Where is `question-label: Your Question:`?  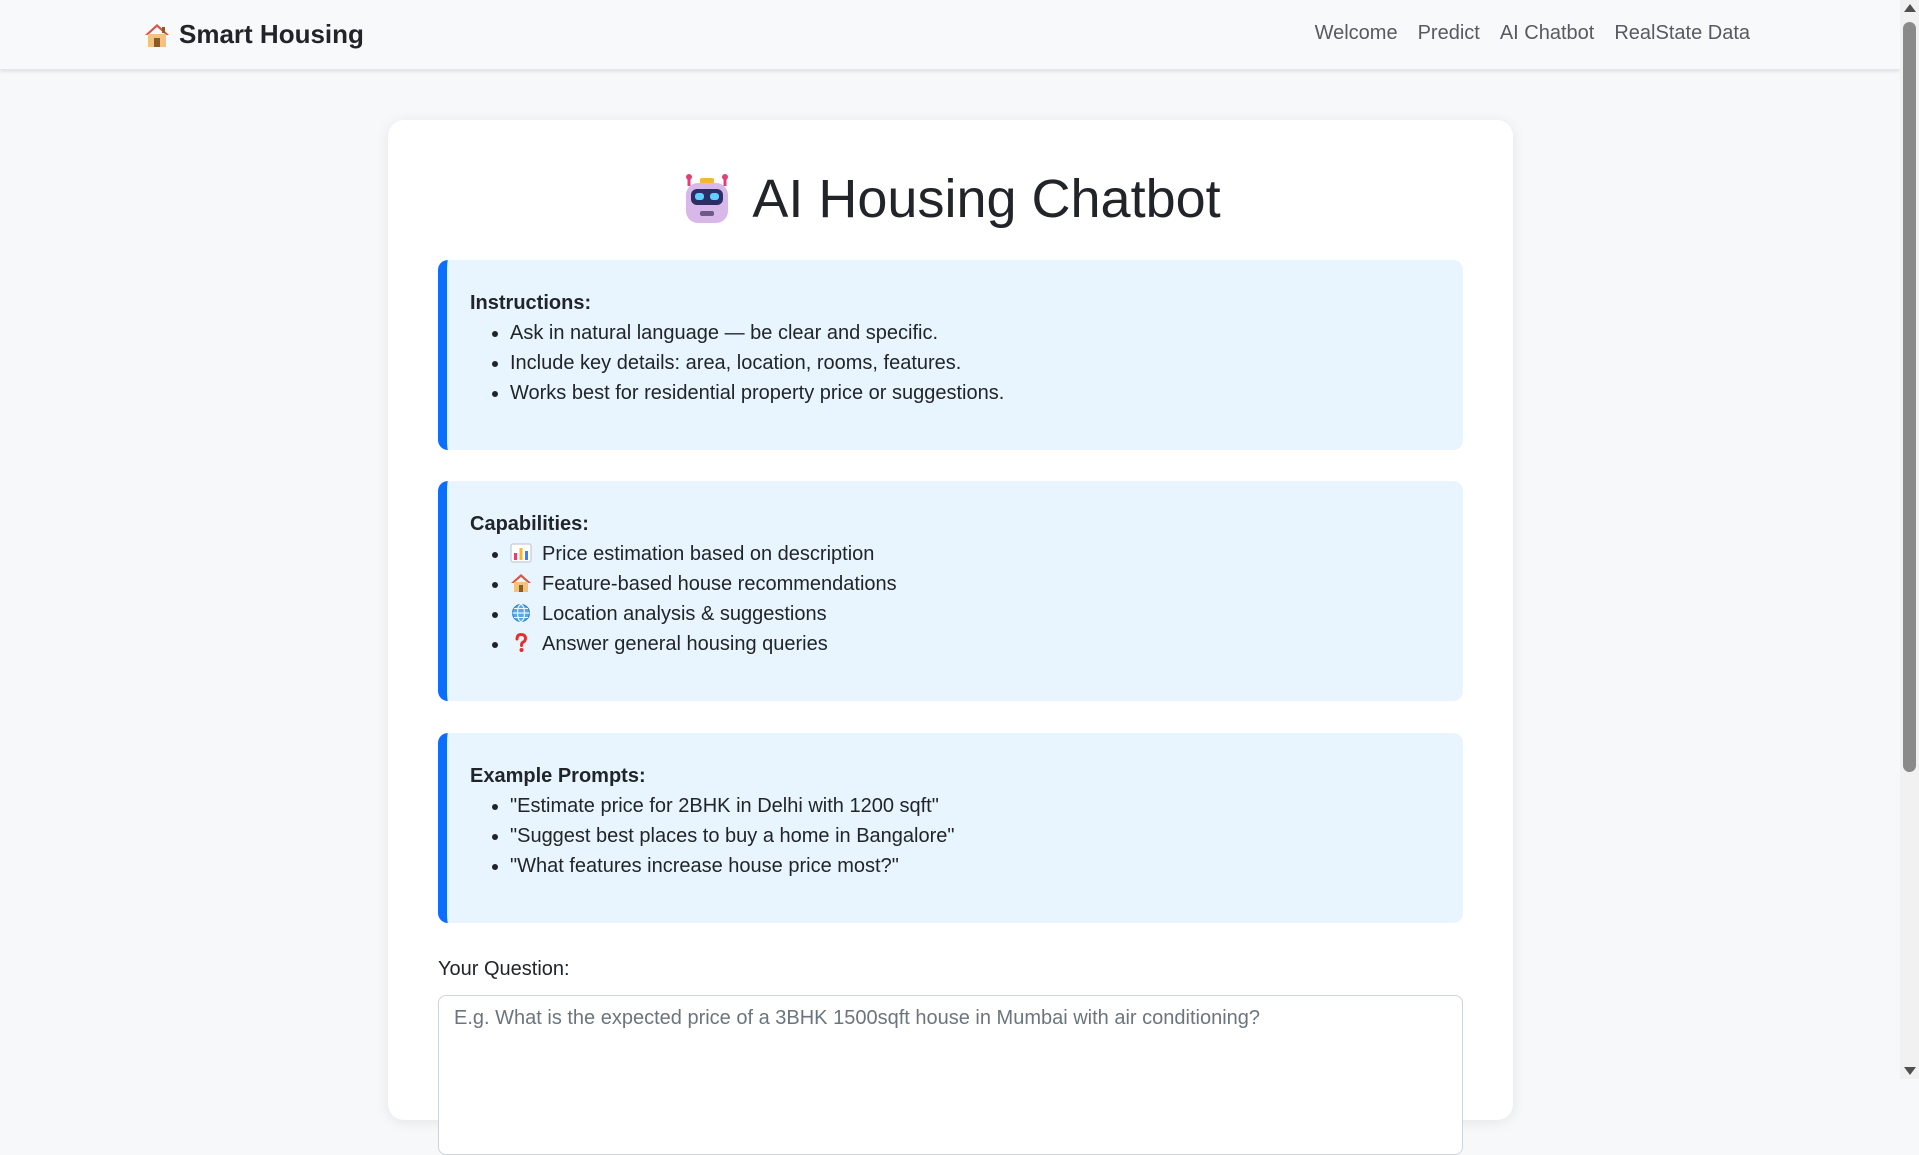 question-label: Your Question: is located at coordinates (504, 969).